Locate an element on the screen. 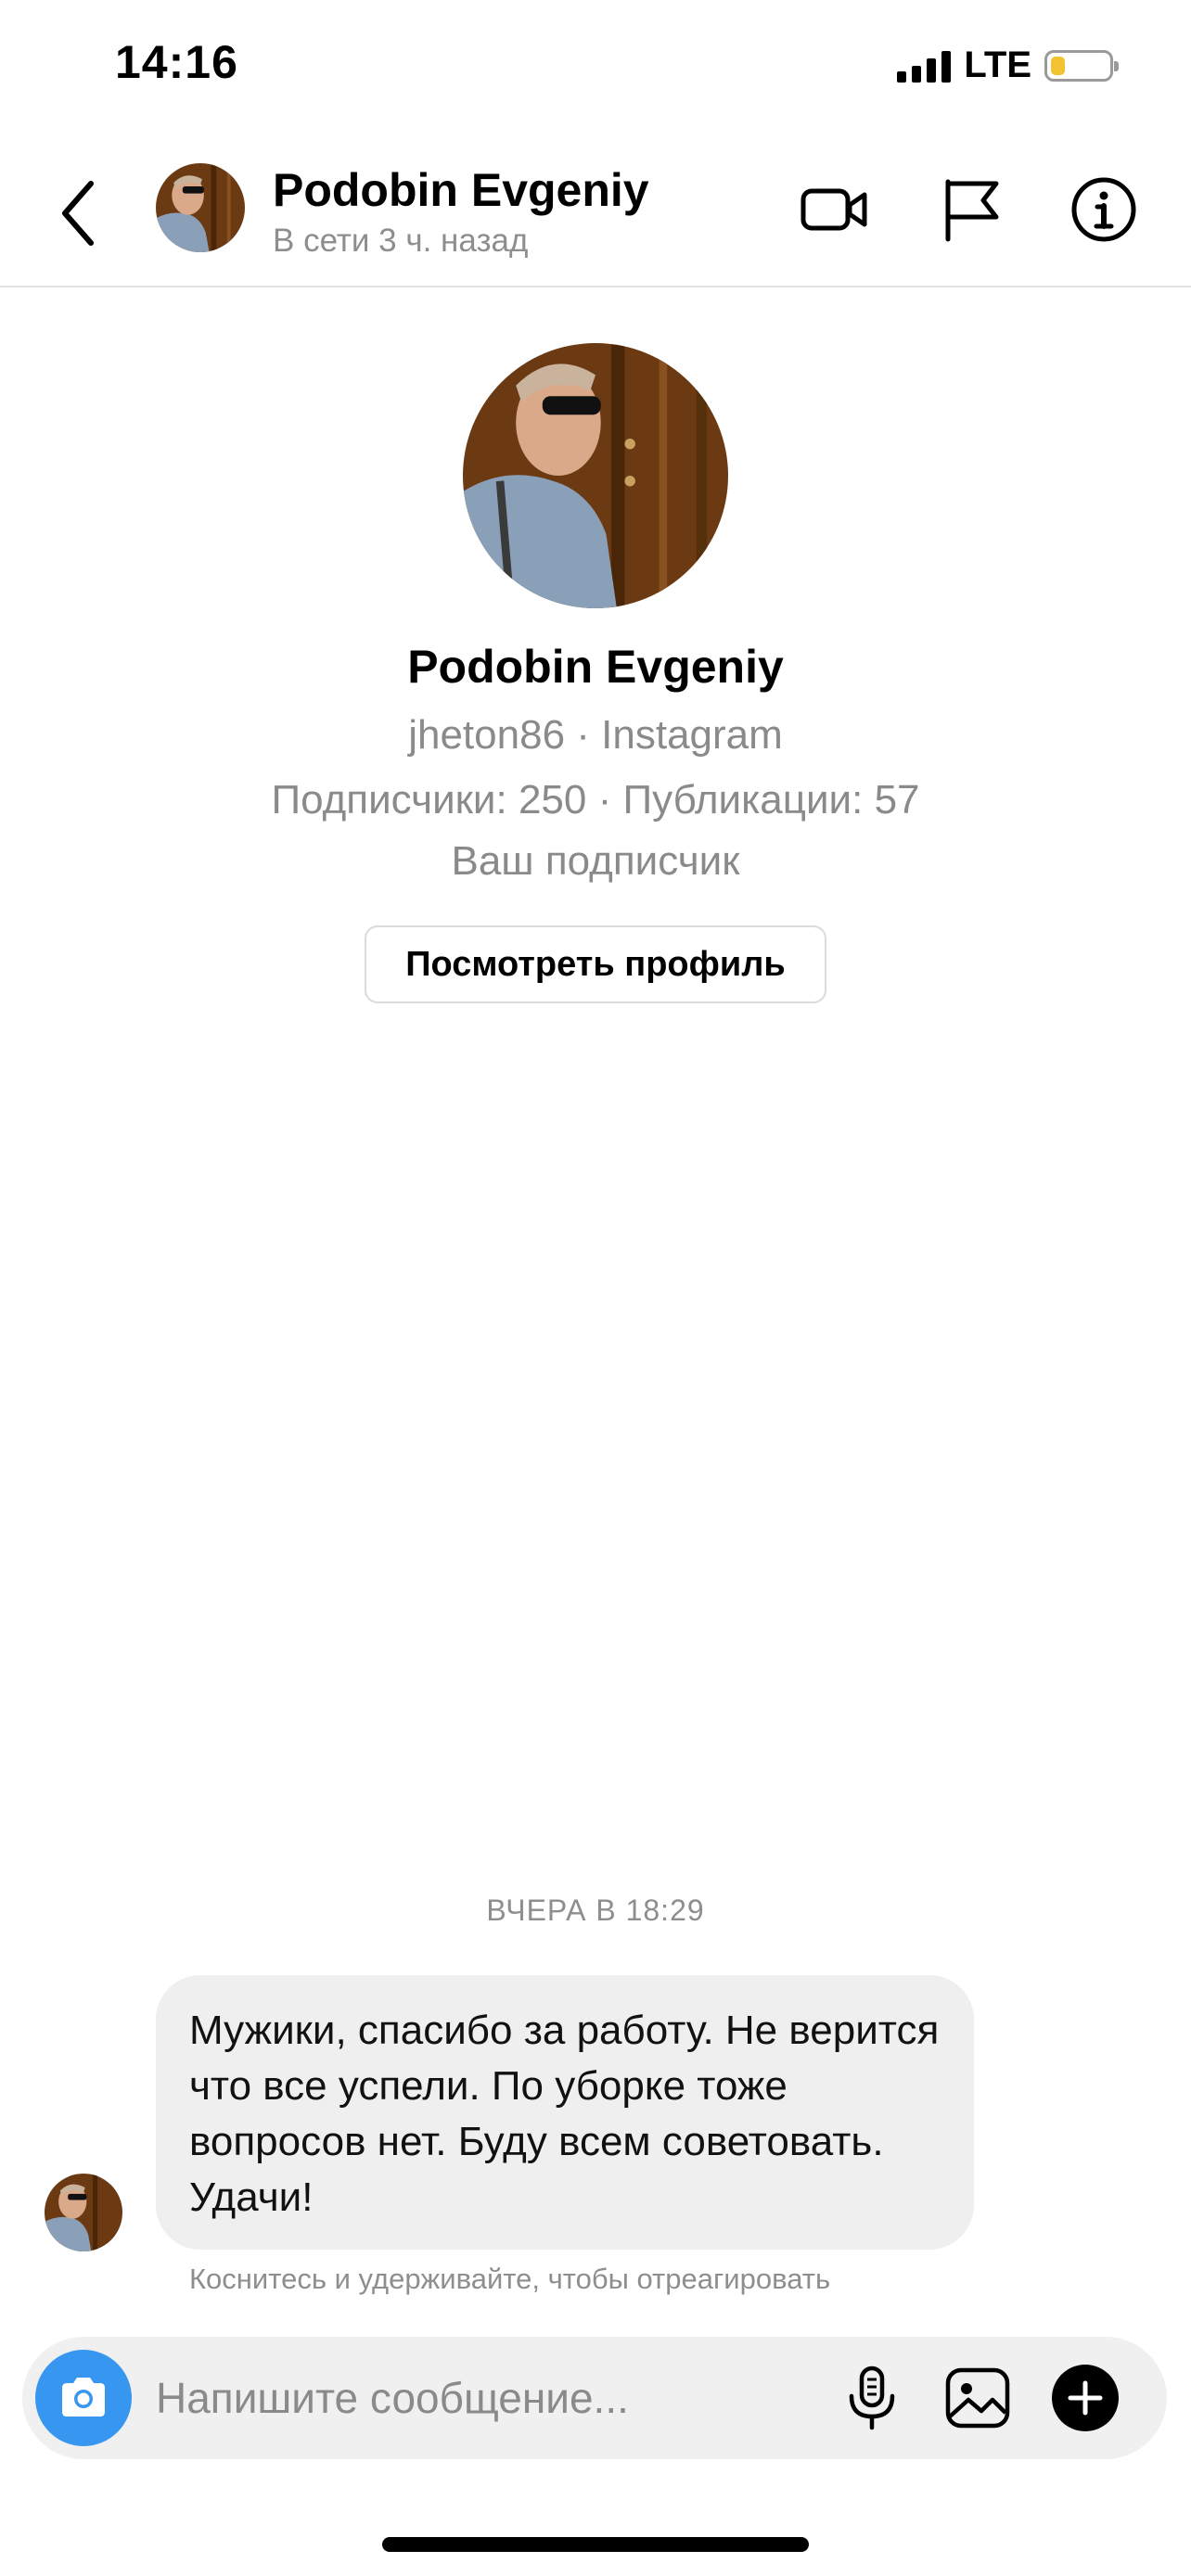  message-timestamp: ВЧЕРА В 18:29 is located at coordinates (595, 1911).